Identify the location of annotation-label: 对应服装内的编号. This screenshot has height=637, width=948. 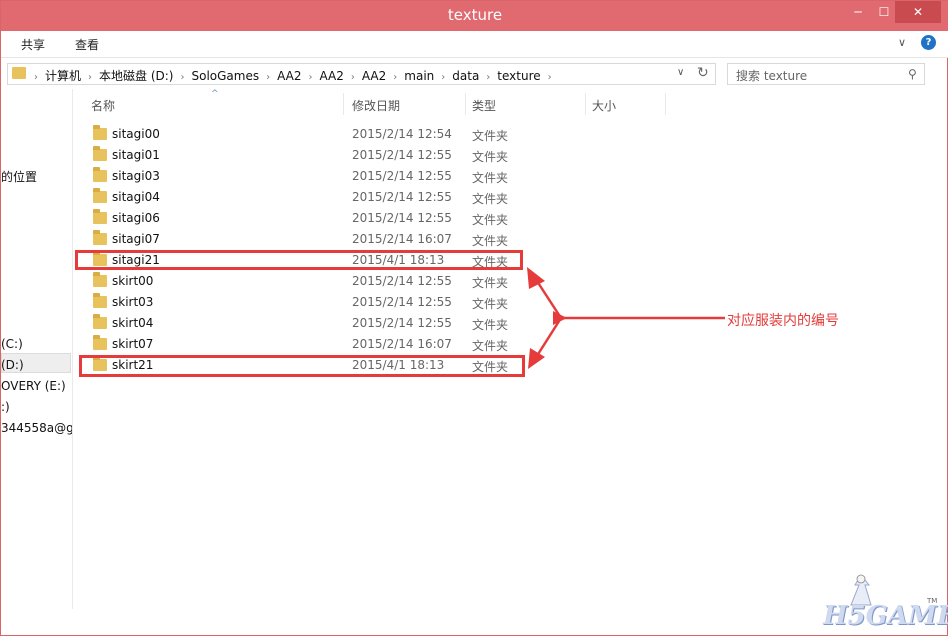
(783, 321).